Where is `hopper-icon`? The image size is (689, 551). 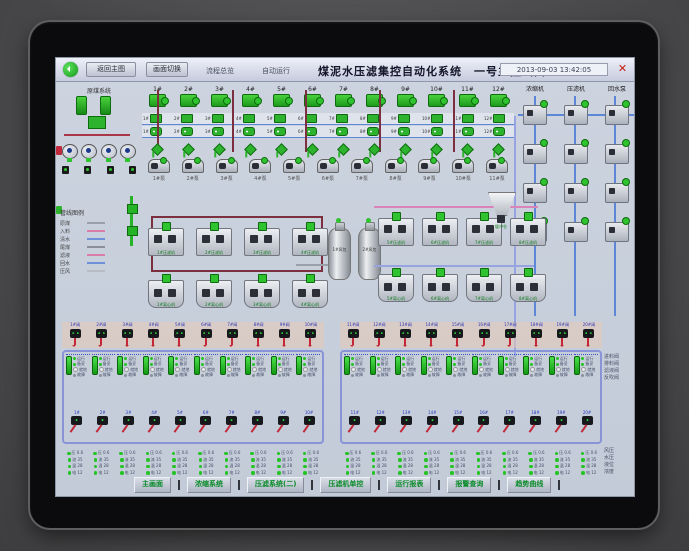 hopper-icon is located at coordinates (502, 204).